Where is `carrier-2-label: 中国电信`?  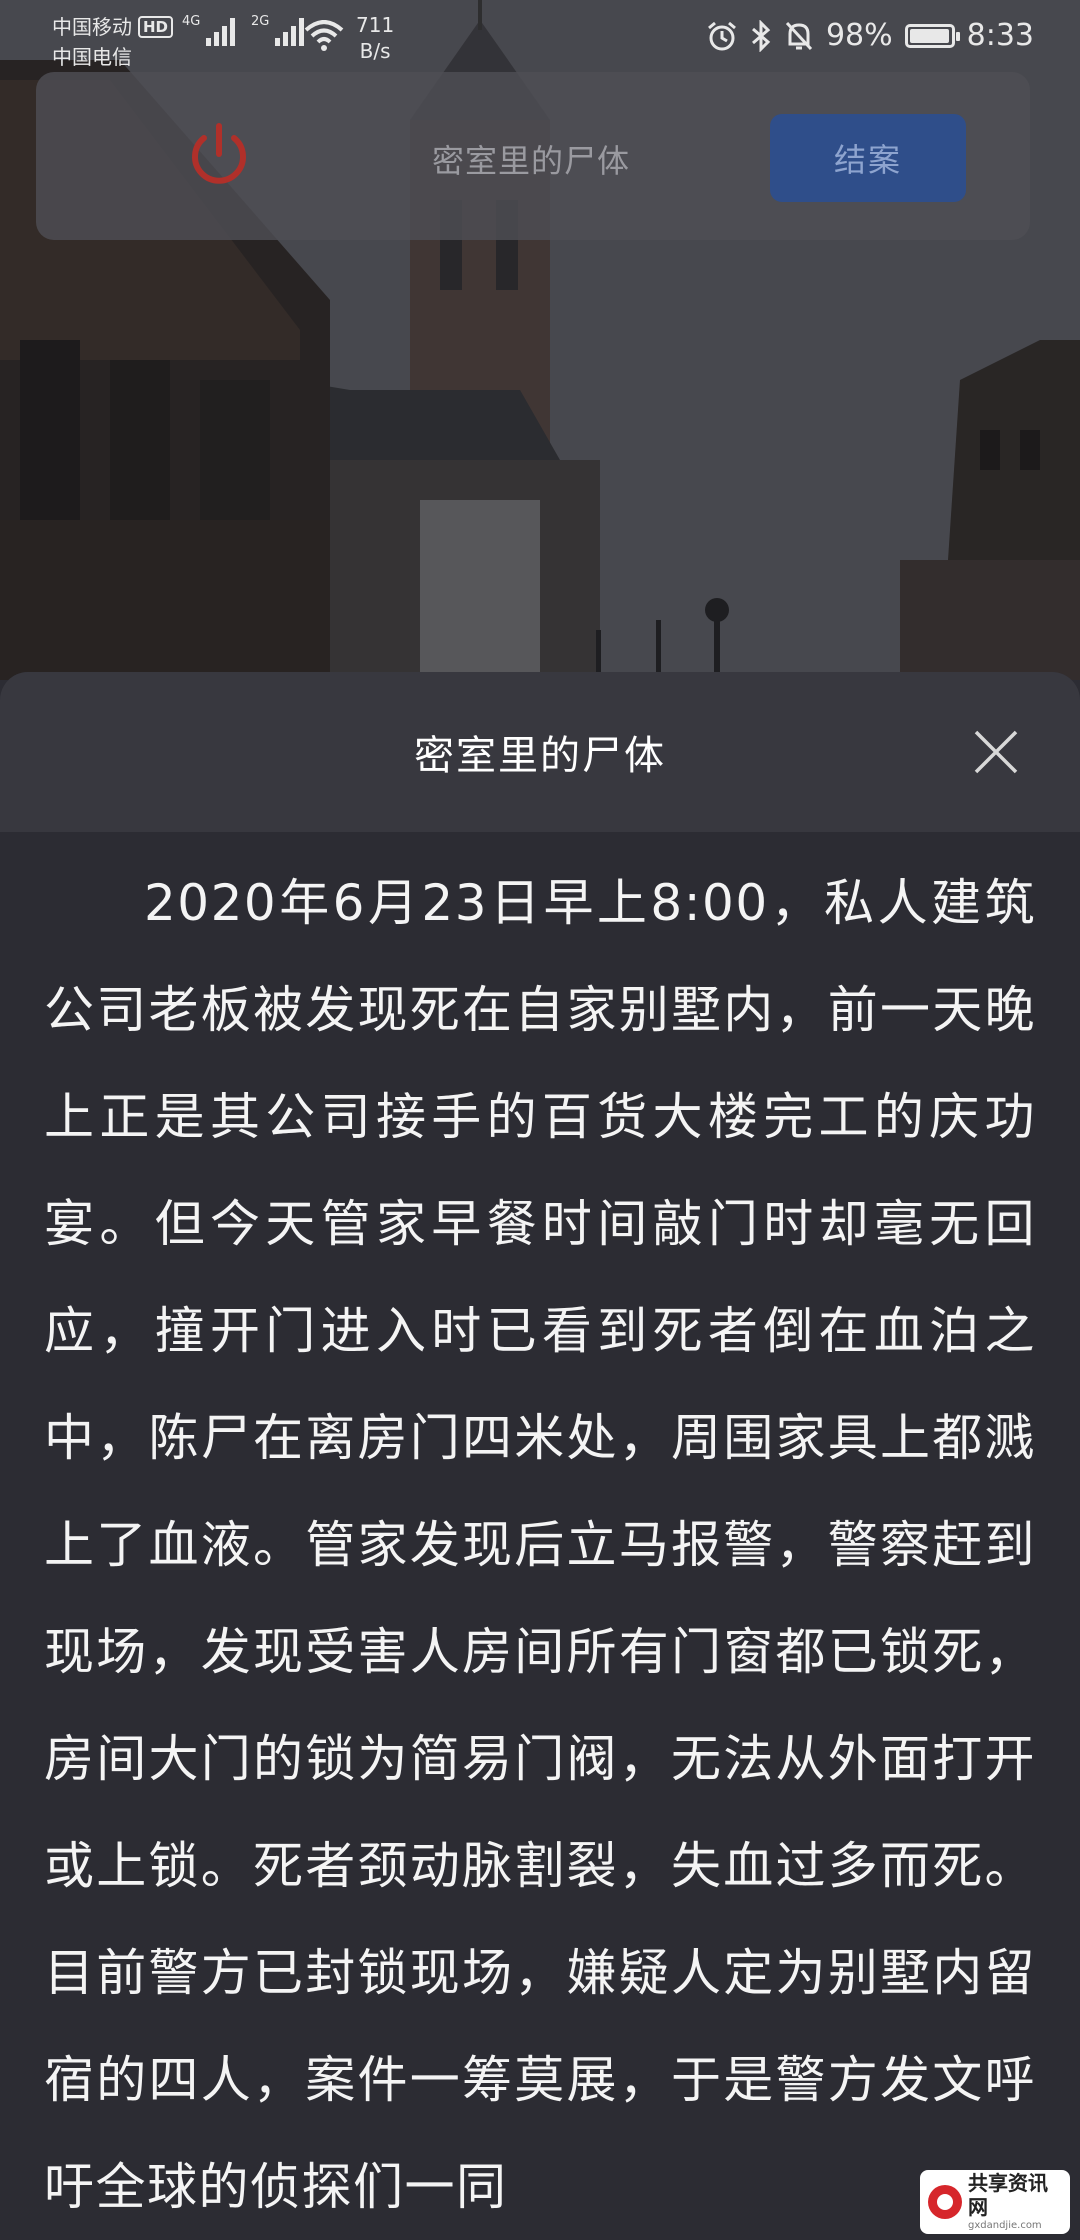
carrier-2-label: 中国电信 is located at coordinates (92, 57).